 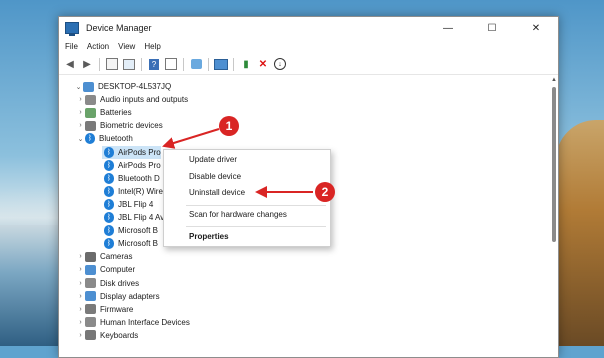 What do you see at coordinates (237, 163) in the screenshot?
I see `annotation-arrows` at bounding box center [237, 163].